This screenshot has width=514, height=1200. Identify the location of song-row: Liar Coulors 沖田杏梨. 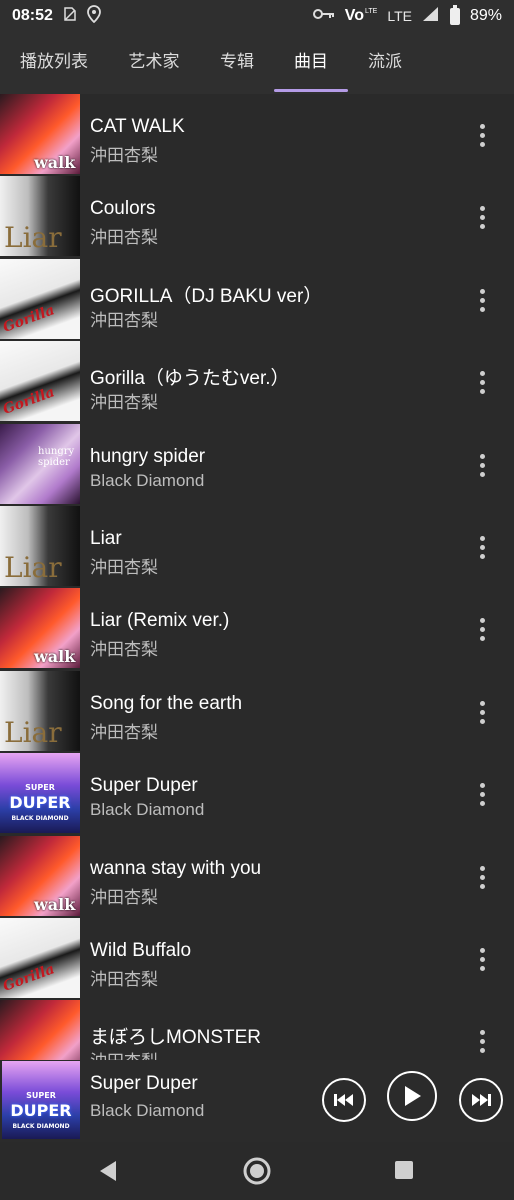
(257, 217).